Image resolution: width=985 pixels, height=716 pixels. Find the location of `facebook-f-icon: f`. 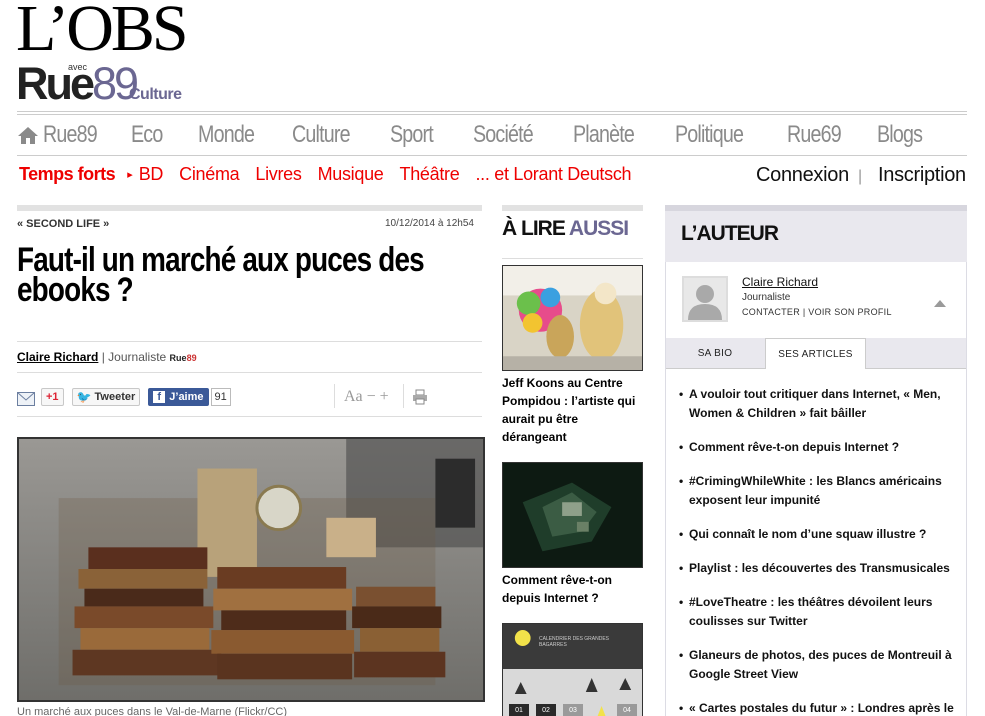

facebook-f-icon: f is located at coordinates (159, 397).